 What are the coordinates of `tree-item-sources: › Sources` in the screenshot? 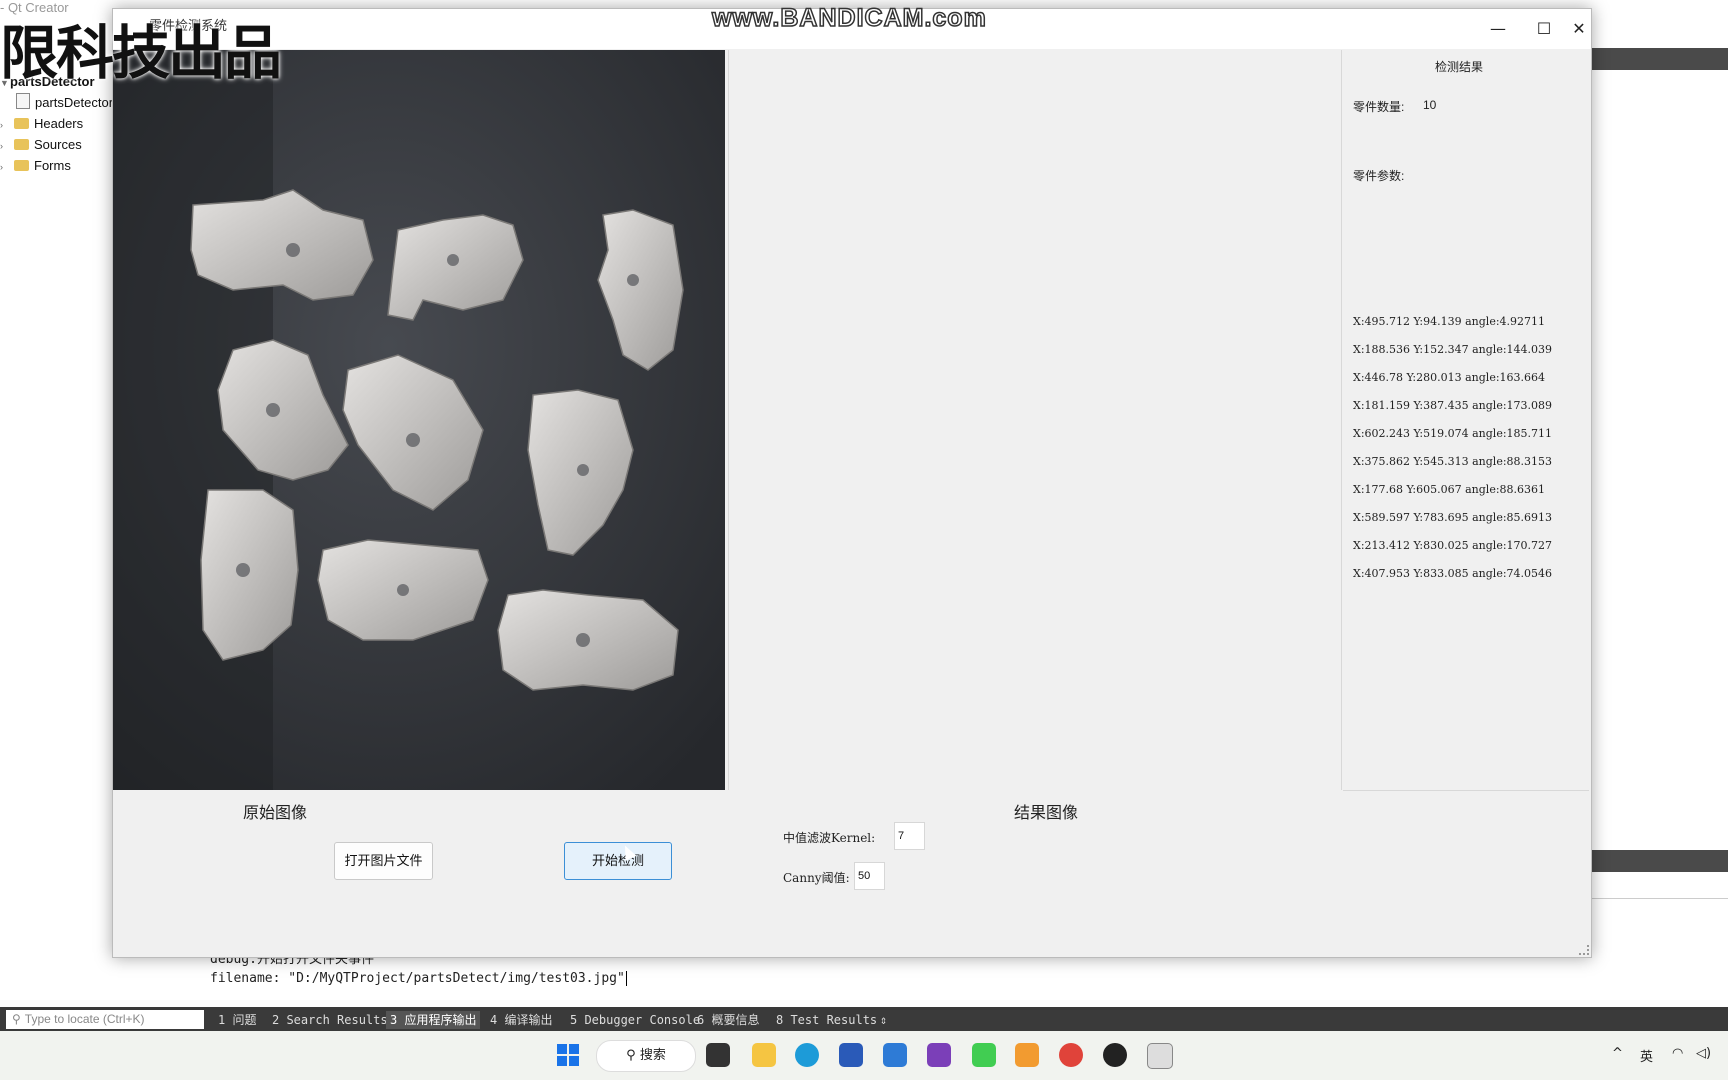 It's located at (41, 145).